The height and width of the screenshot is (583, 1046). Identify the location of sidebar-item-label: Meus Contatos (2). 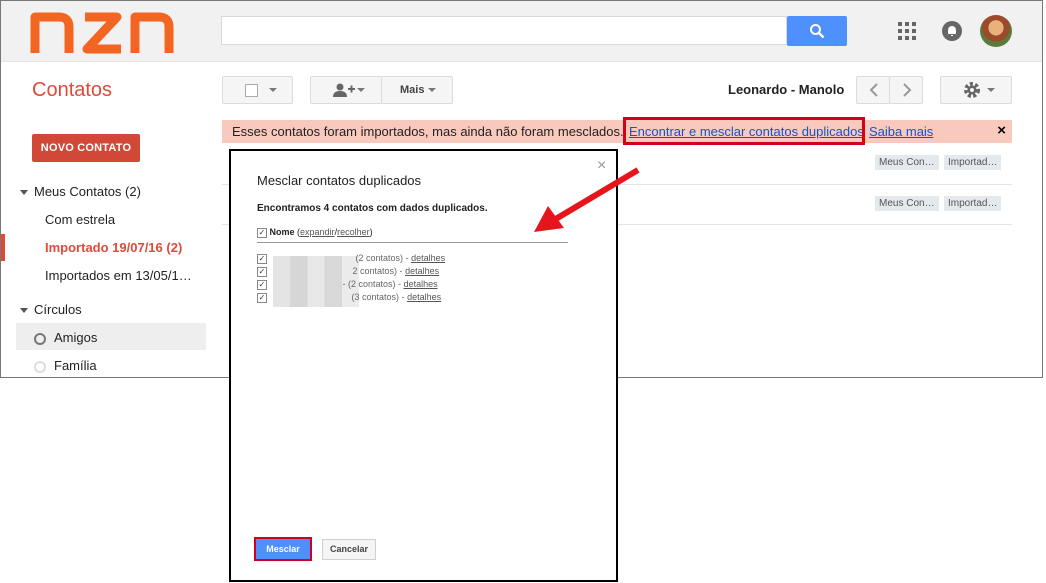
(87, 191).